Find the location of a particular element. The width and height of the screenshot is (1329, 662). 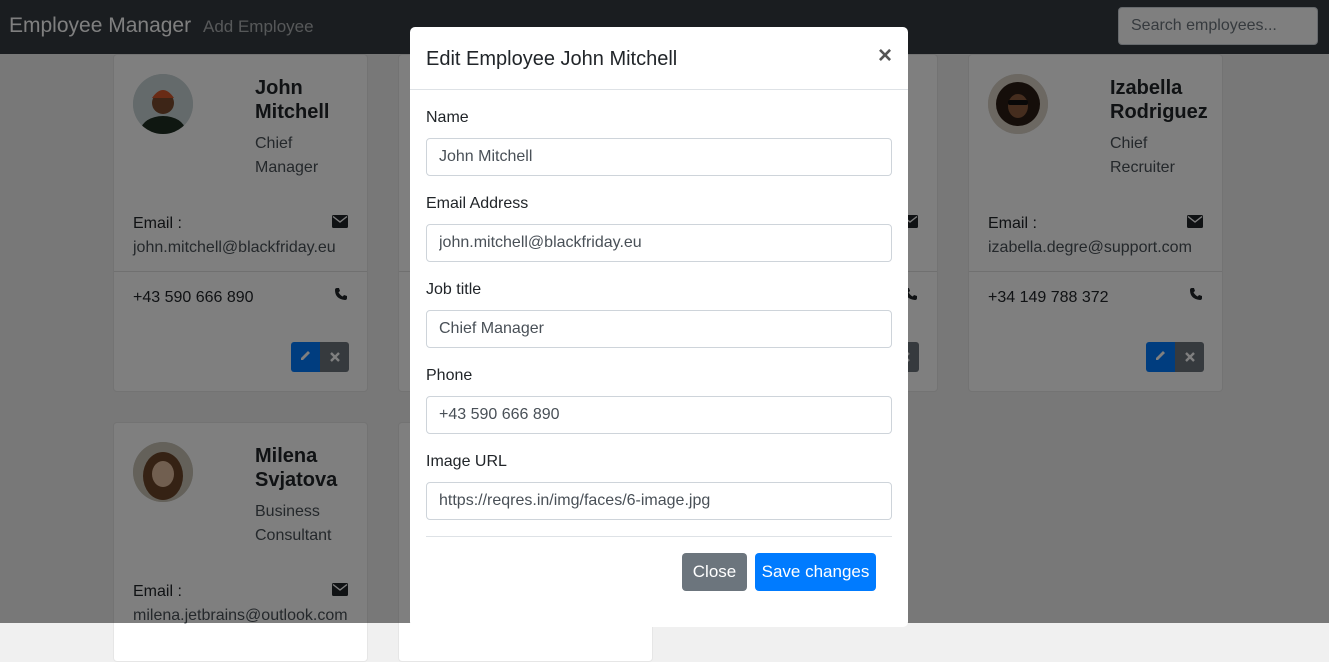

modal-footer-divider is located at coordinates (659, 536).